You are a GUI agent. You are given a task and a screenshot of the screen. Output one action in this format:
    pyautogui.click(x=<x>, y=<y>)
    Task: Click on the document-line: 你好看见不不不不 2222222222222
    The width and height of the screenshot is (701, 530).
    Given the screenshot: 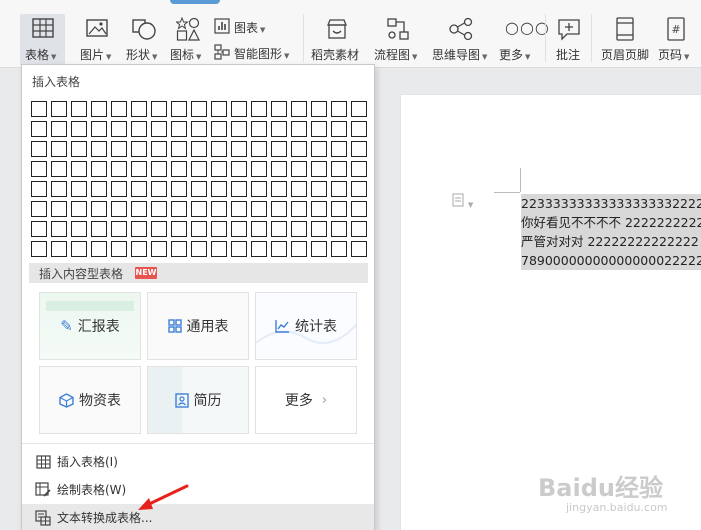 What is the action you would take?
    pyautogui.click(x=611, y=222)
    